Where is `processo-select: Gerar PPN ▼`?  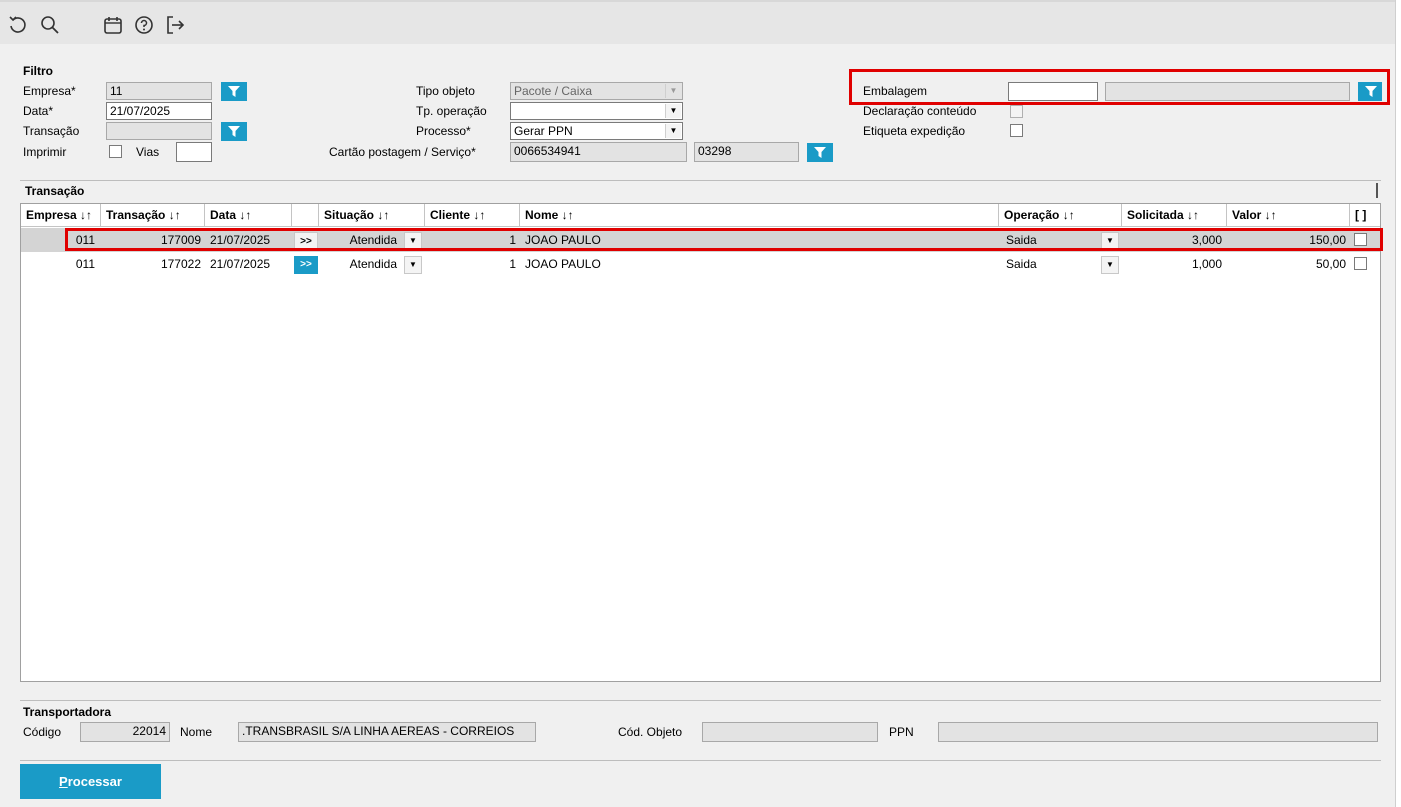 processo-select: Gerar PPN ▼ is located at coordinates (596, 131).